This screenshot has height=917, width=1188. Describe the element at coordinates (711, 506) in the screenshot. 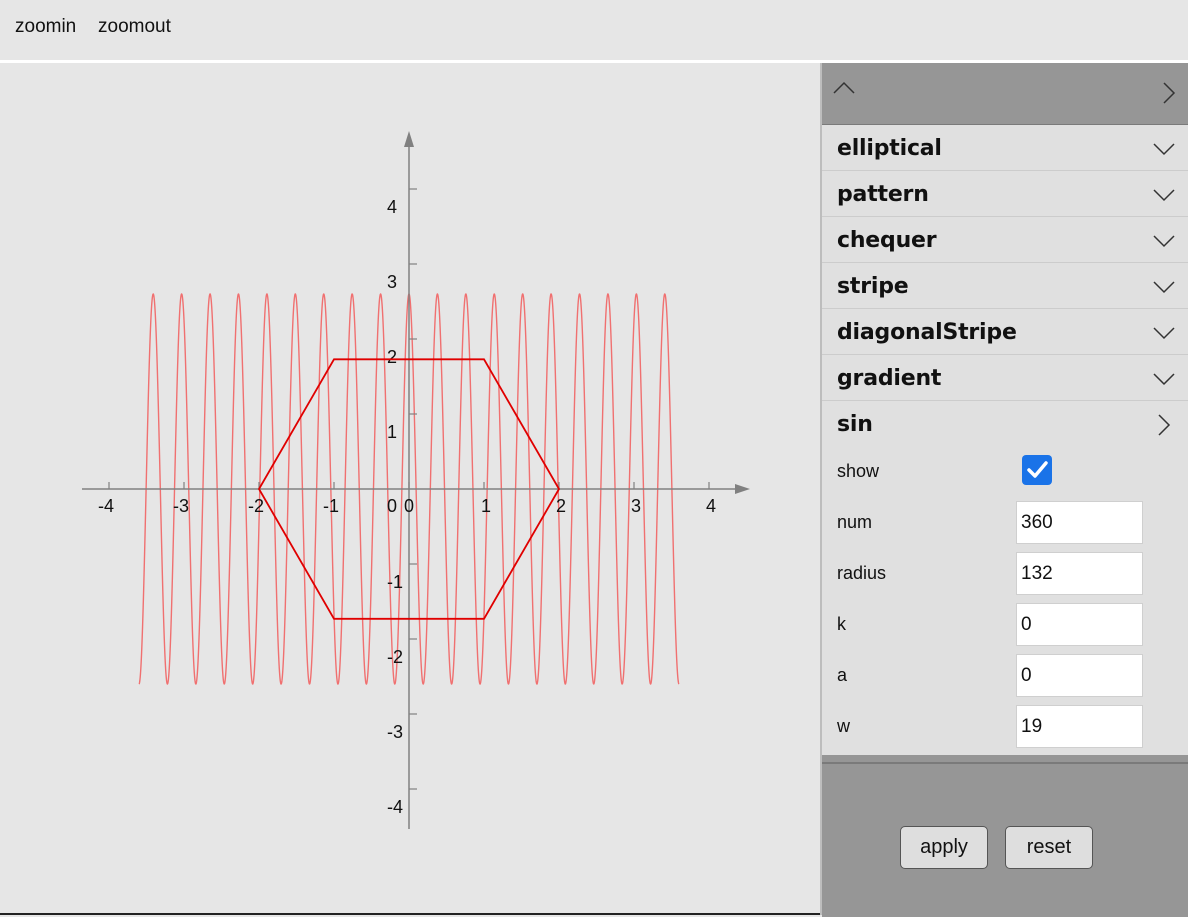

I see `x-tick-label: 4` at that location.